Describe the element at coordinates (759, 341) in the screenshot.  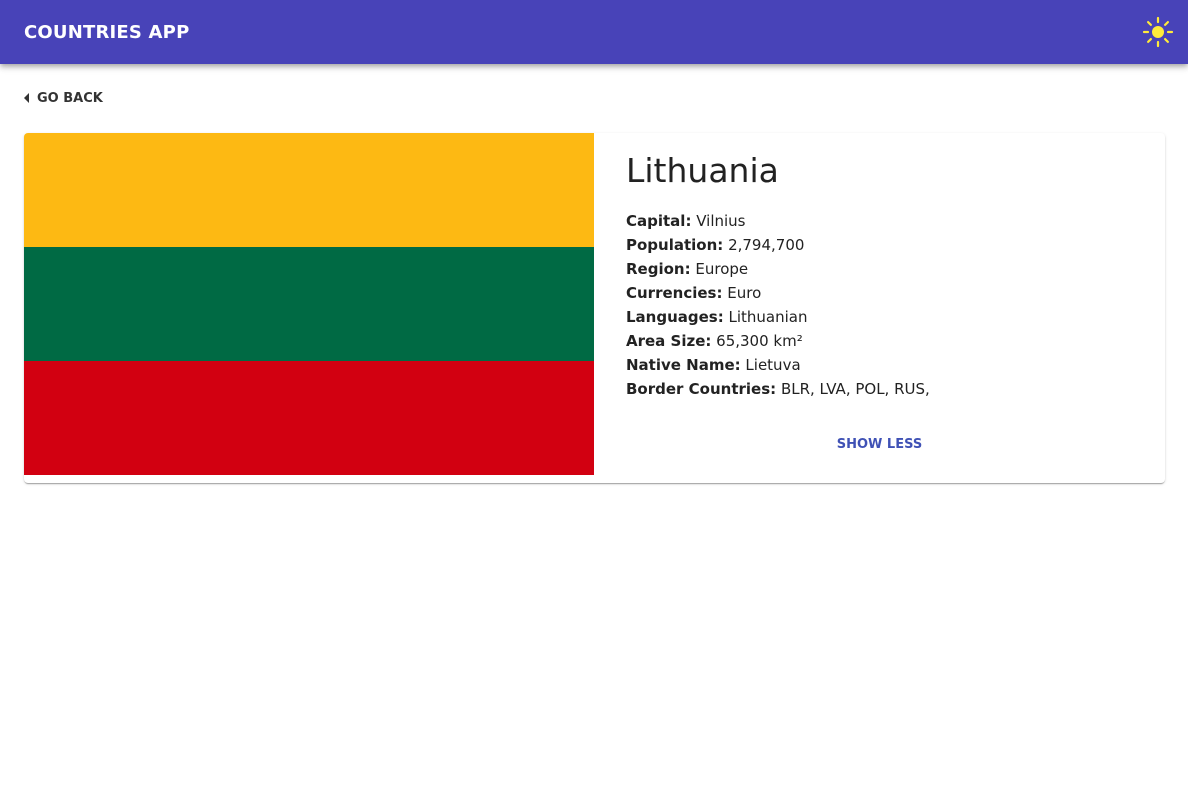
I see `area-size-value: 65,300 km²` at that location.